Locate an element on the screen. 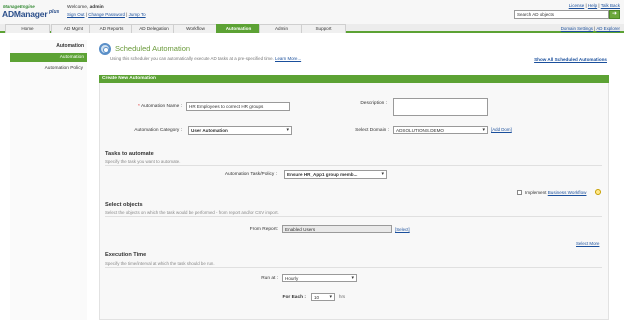 This screenshot has height=320, width=624. domain-settings-link: Domain Settings is located at coordinates (577, 28).